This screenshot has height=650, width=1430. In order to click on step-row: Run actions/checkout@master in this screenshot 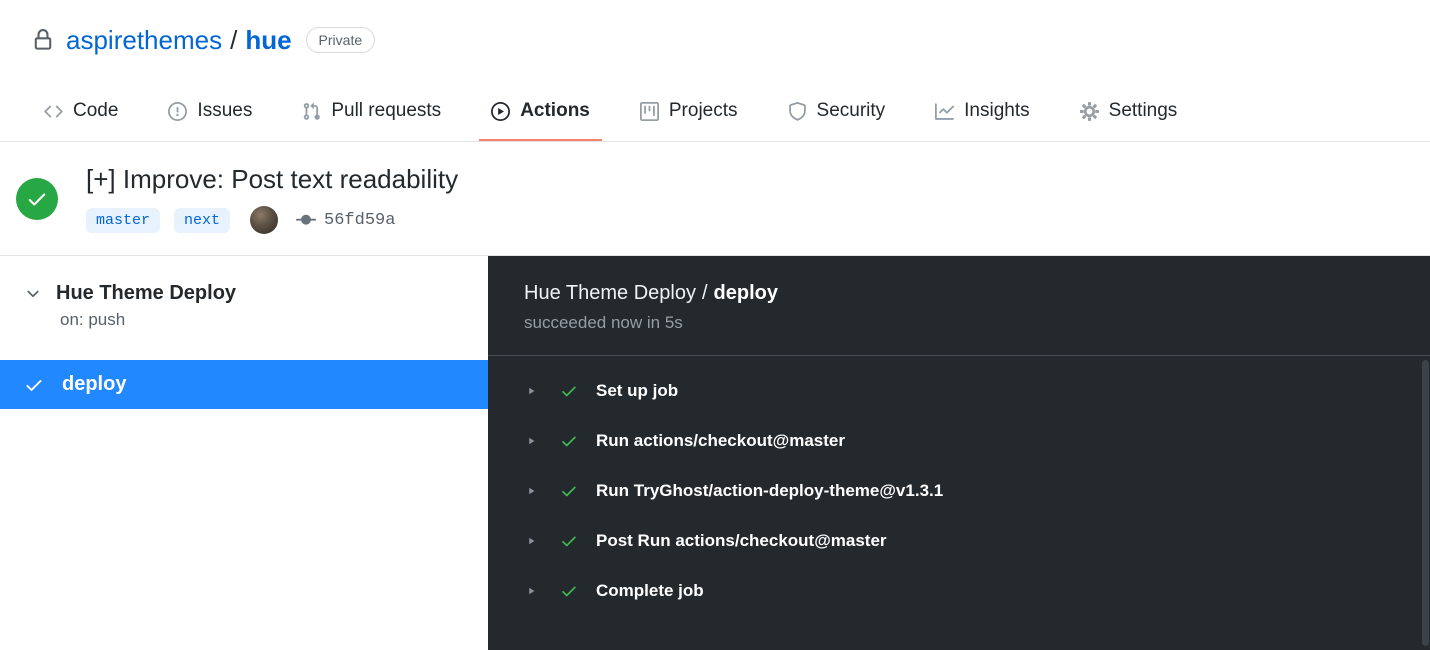, I will do `click(959, 441)`.